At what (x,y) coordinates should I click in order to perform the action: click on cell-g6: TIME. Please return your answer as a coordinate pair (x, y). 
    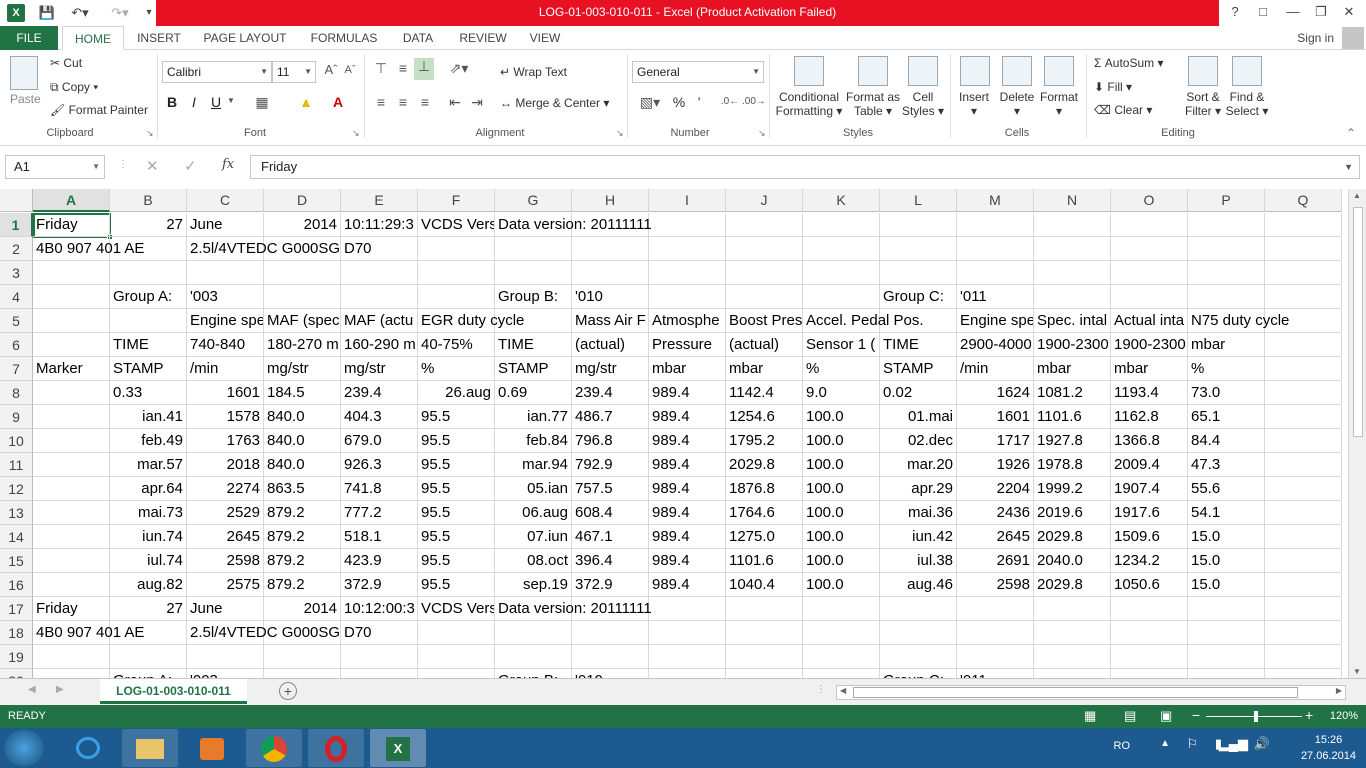
    Looking at the image, I should click on (533, 345).